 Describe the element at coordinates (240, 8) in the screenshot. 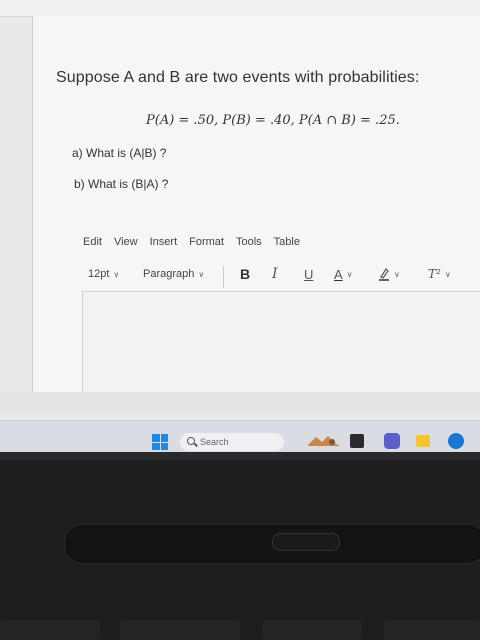

I see `top-strip` at that location.